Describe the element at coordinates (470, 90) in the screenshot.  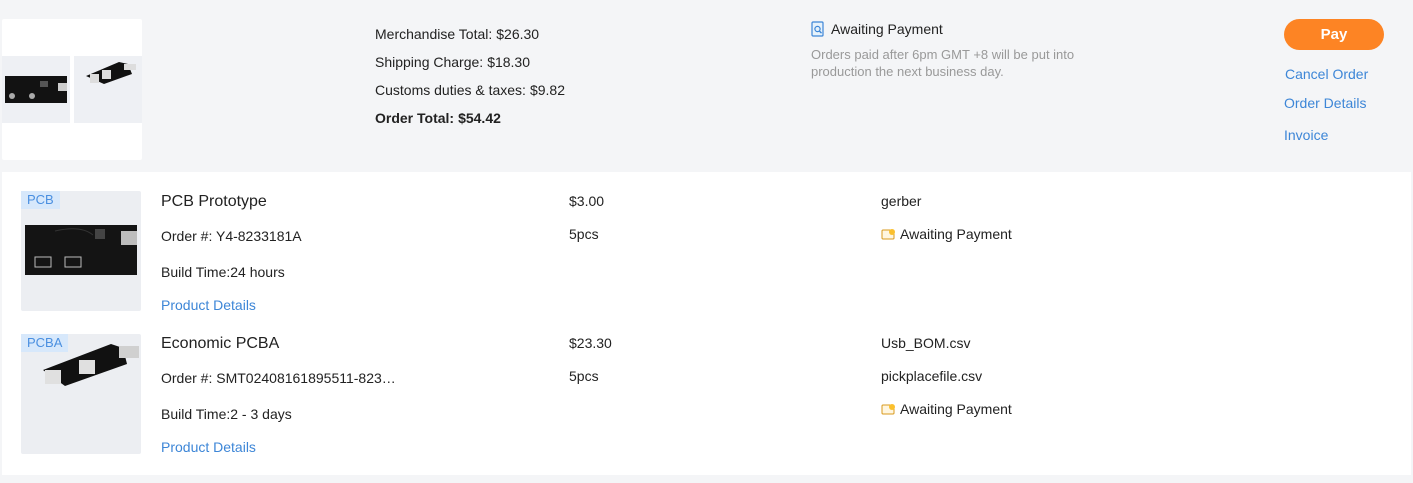
I see `customs-duties: Customs duties & taxes: $9.82` at that location.